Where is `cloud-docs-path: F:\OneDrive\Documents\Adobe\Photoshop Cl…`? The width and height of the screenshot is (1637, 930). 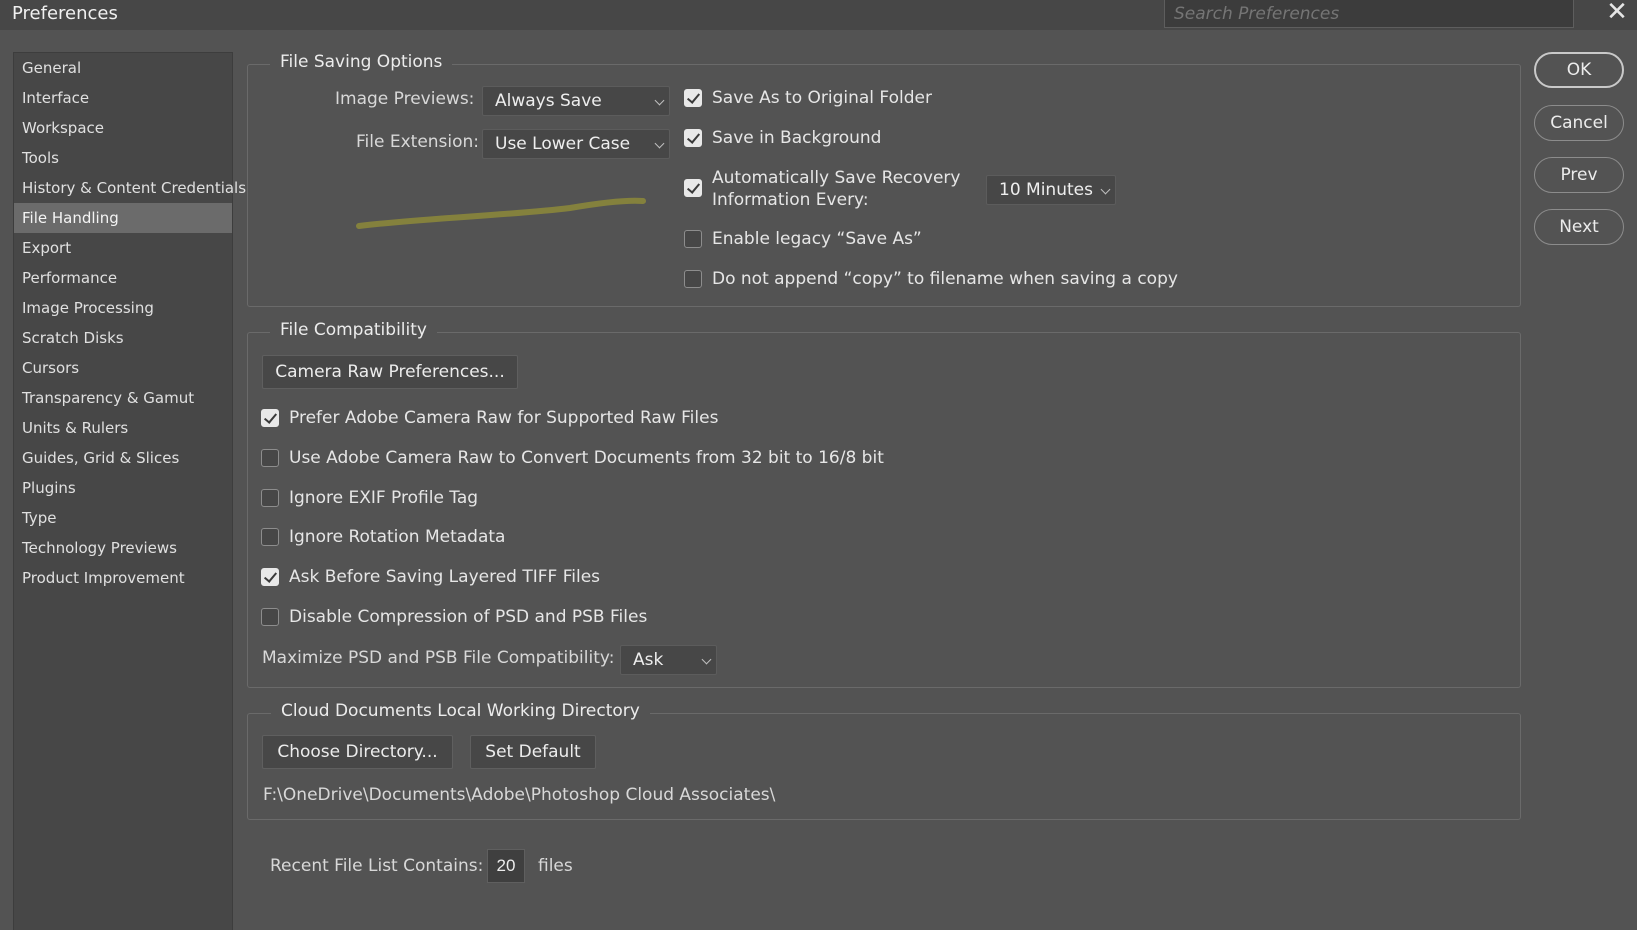
cloud-docs-path: F:\OneDrive\Documents\Adobe\Photoshop Cl… is located at coordinates (519, 795).